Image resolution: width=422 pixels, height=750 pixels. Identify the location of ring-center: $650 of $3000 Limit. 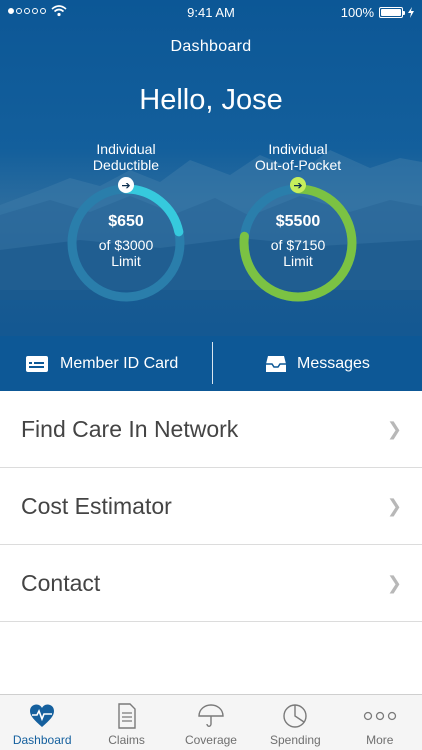
(126, 241).